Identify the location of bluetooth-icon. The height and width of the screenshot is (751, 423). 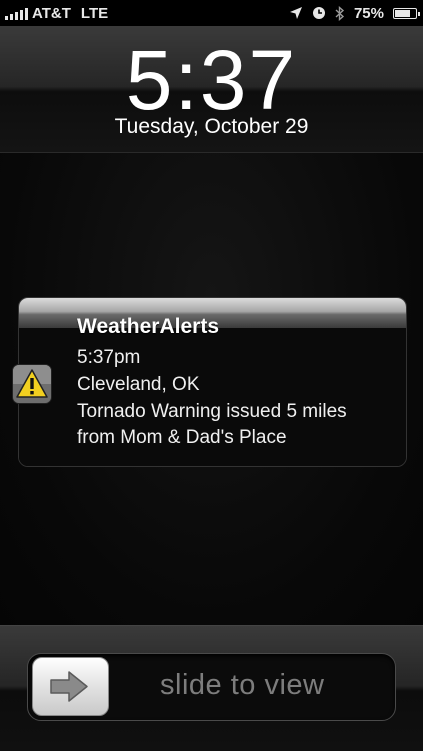
(340, 13).